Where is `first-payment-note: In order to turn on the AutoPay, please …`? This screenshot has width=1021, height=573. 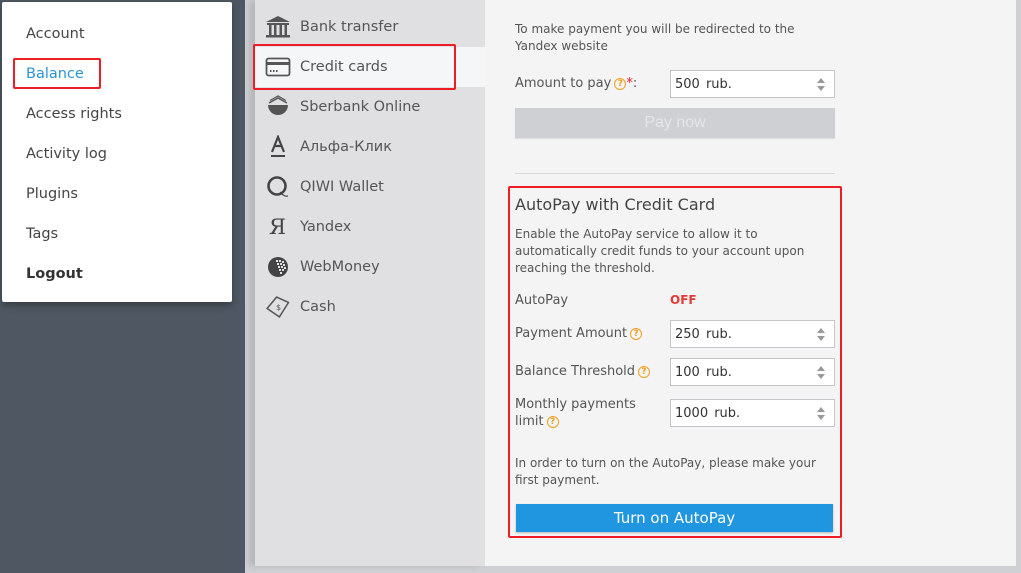 first-payment-note: In order to turn on the AutoPay, please … is located at coordinates (665, 471).